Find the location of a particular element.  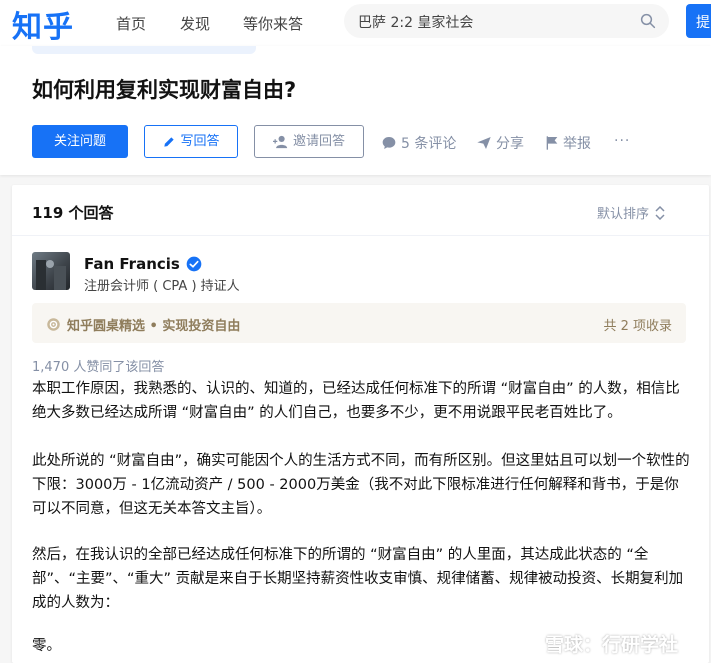

answer-count: 119 个回答 is located at coordinates (73, 213).